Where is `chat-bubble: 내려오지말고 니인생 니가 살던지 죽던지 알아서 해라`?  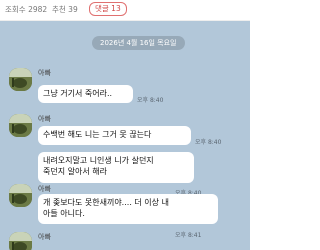
chat-bubble: 내려오지말고 니인생 니가 살던지 죽던지 알아서 해라 is located at coordinates (116, 167).